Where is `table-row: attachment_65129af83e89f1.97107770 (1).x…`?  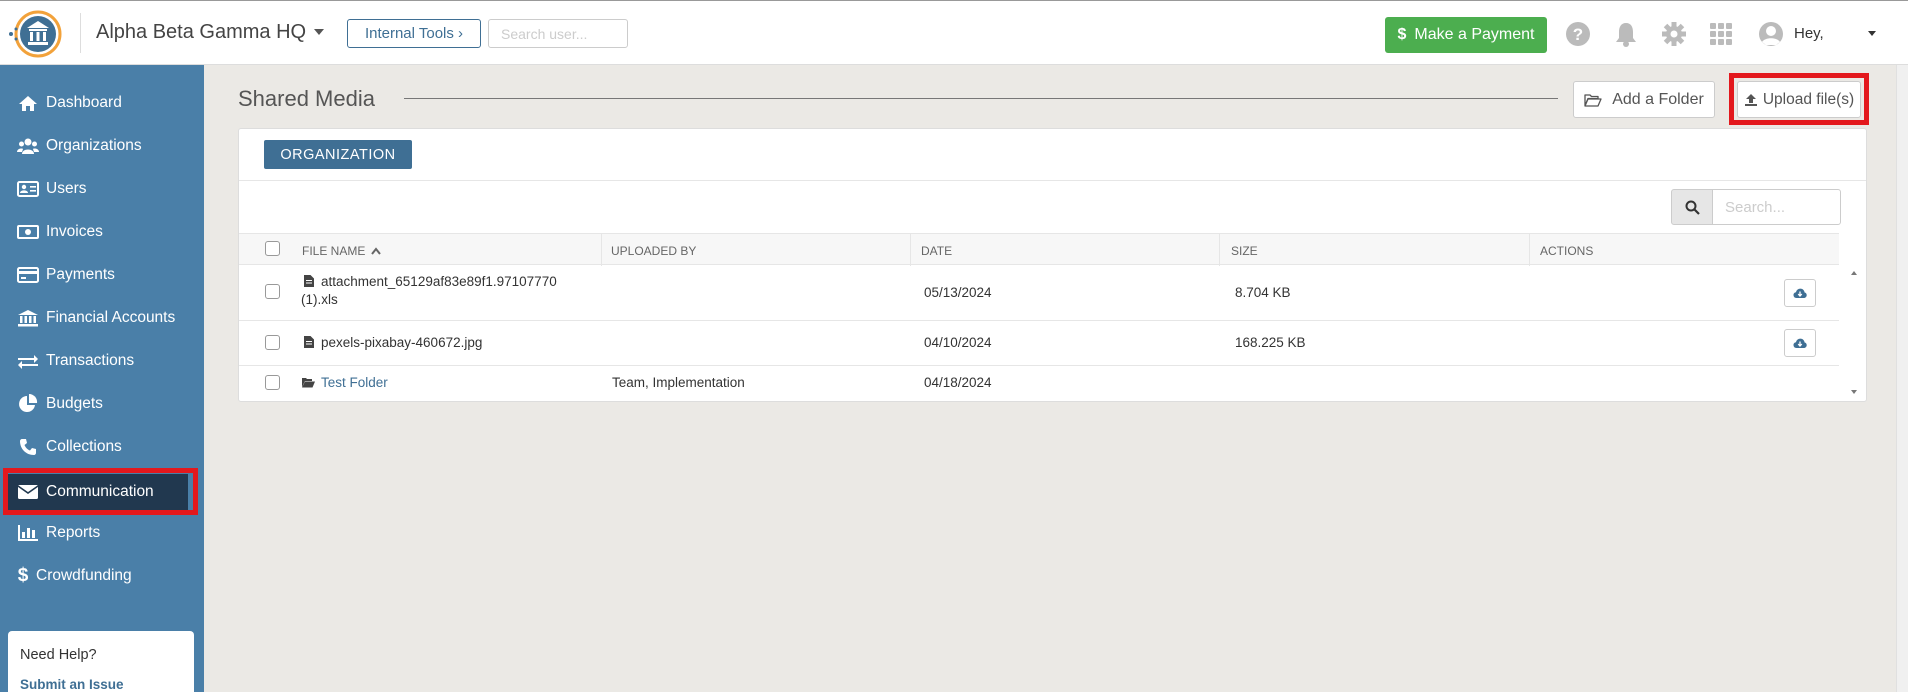
table-row: attachment_65129af83e89f1.97107770 (1).x… is located at coordinates (1039, 293).